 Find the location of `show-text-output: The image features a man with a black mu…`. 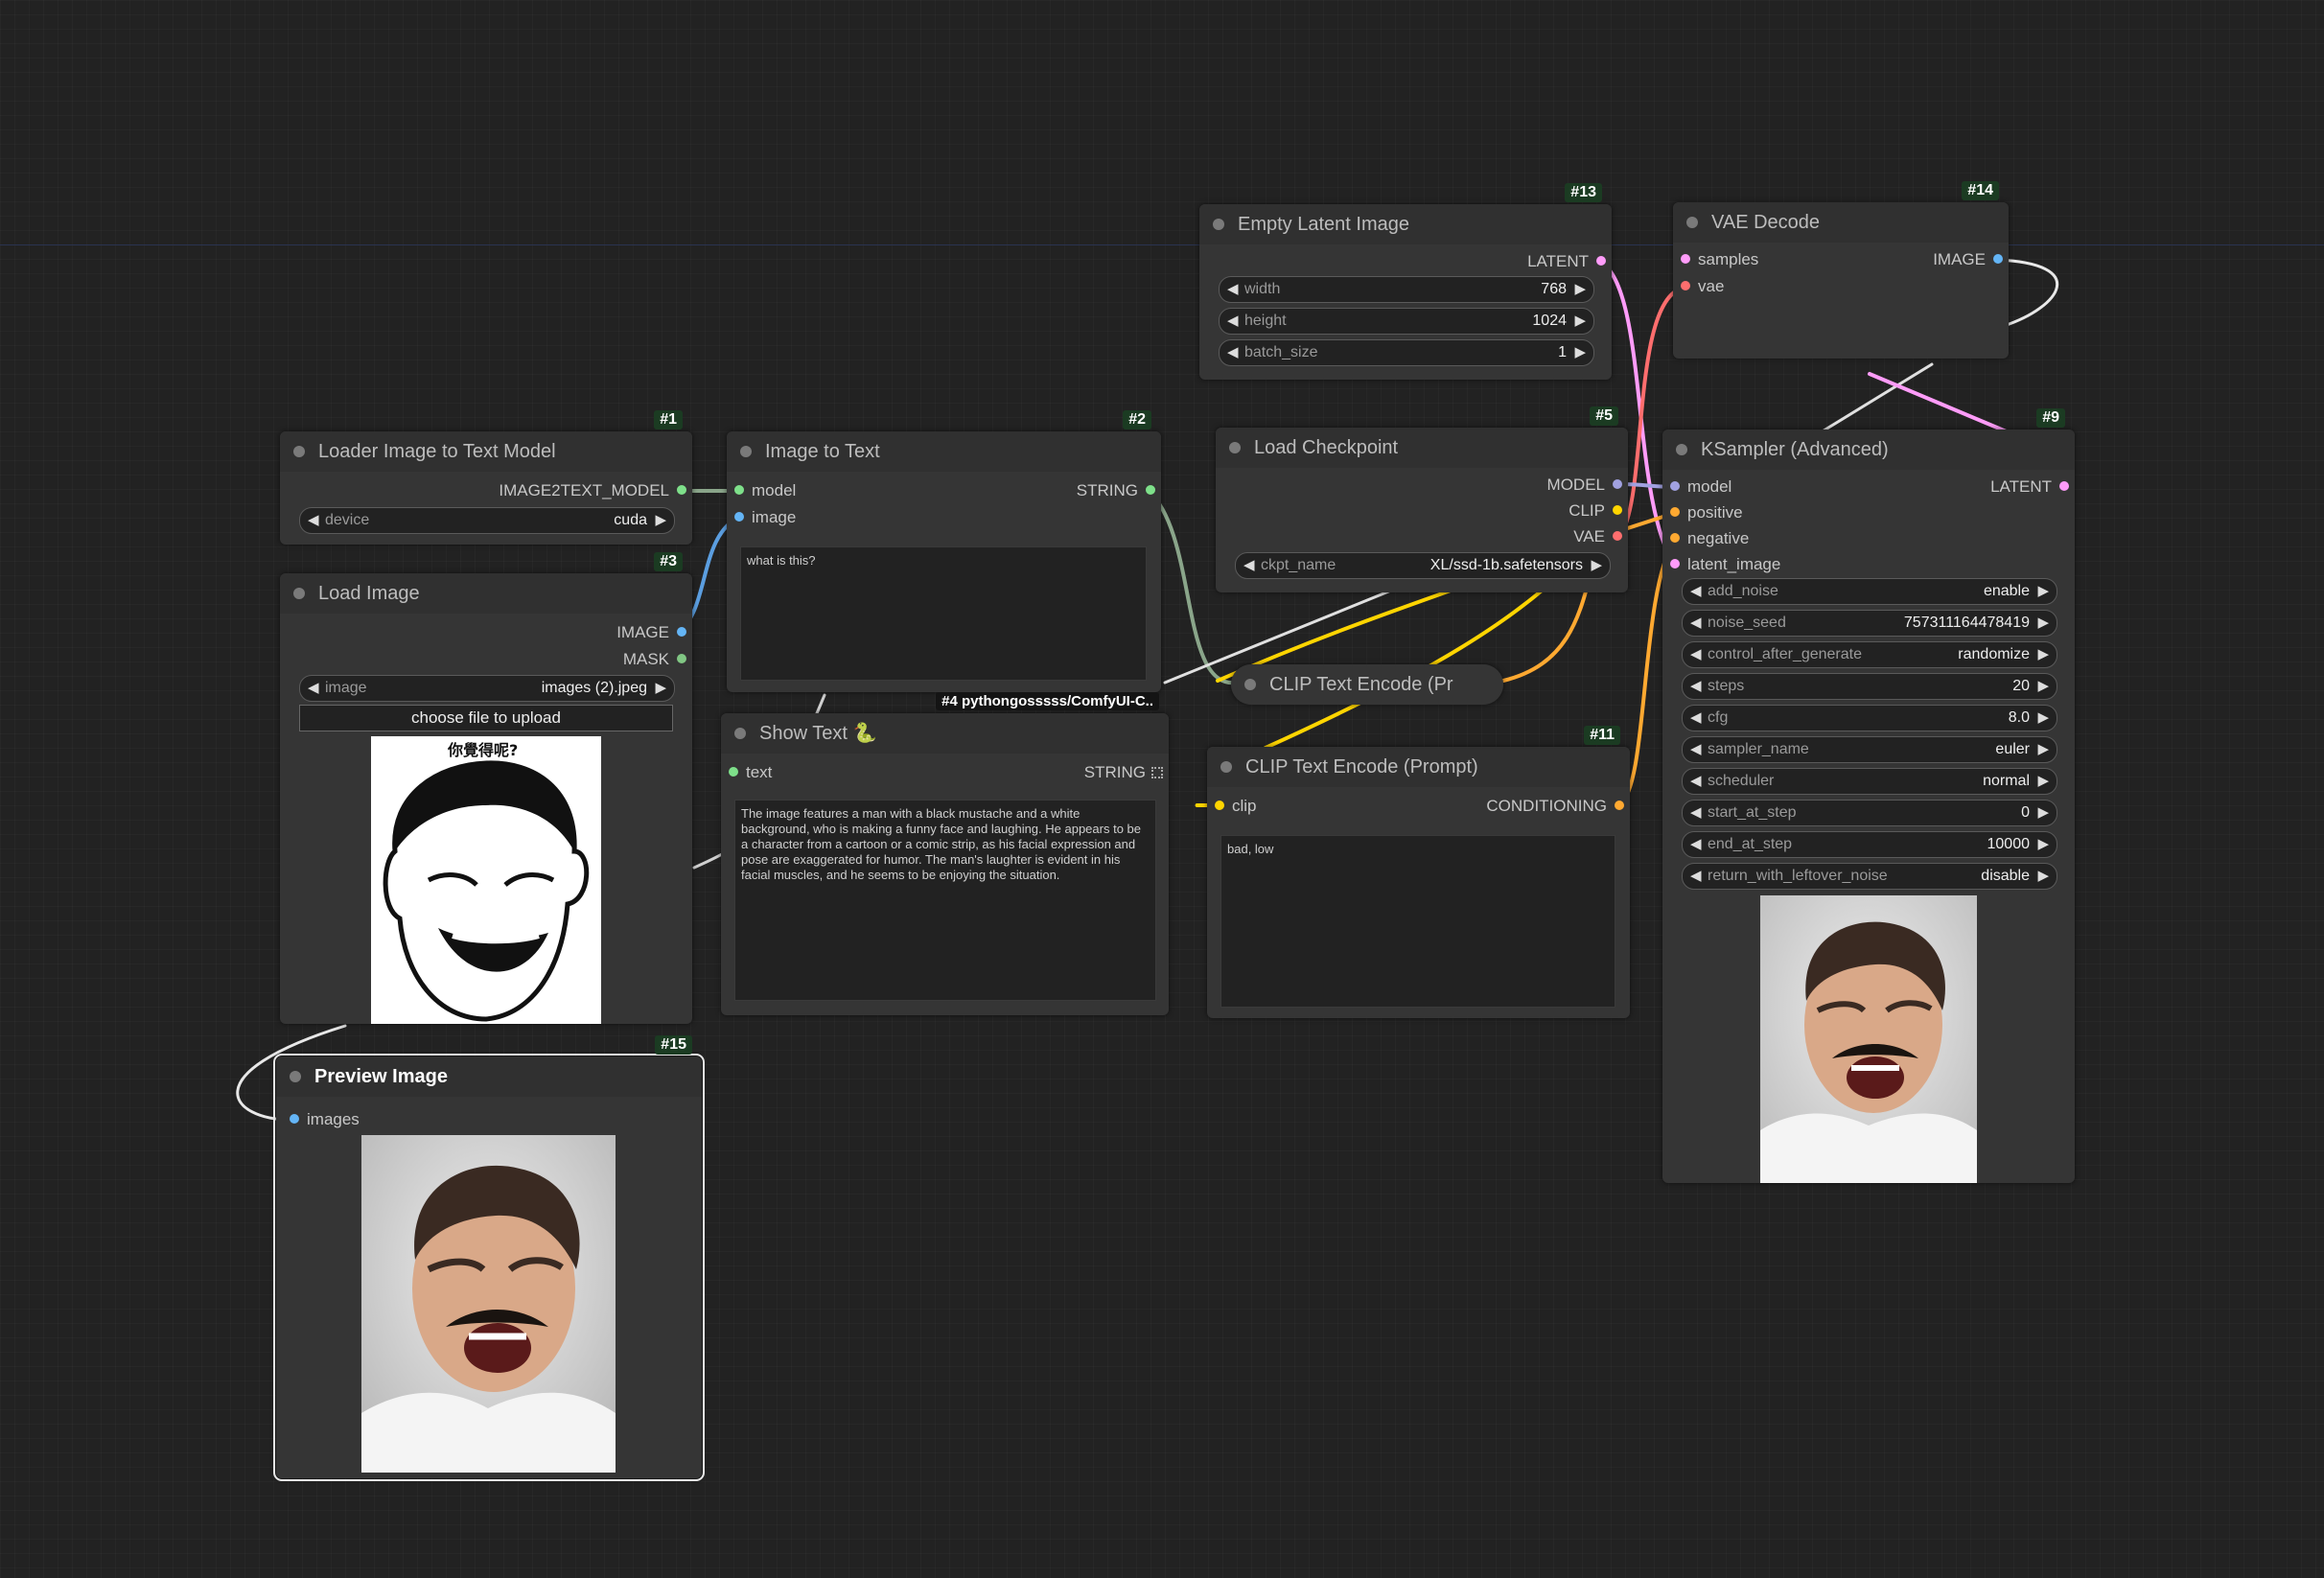

show-text-output: The image features a man with a black mu… is located at coordinates (945, 901).